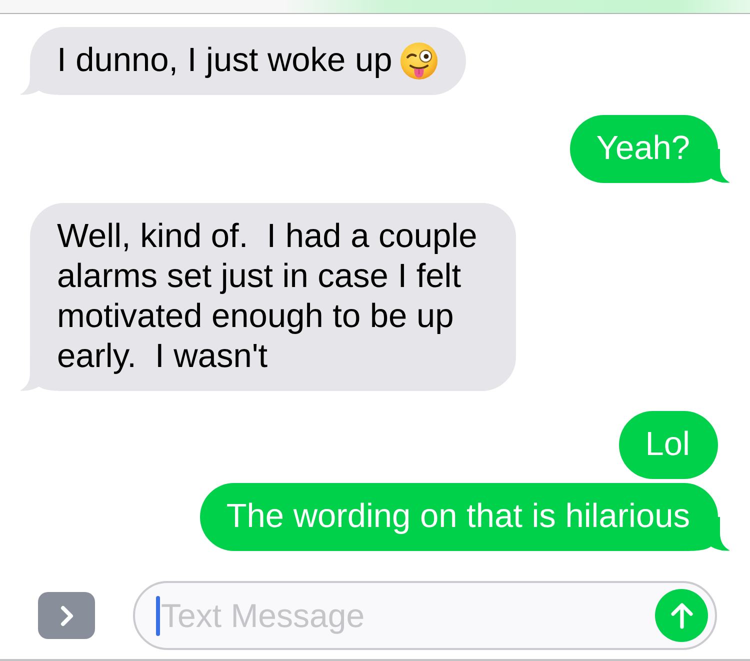 The image size is (750, 661). I want to click on expand-button, so click(66, 615).